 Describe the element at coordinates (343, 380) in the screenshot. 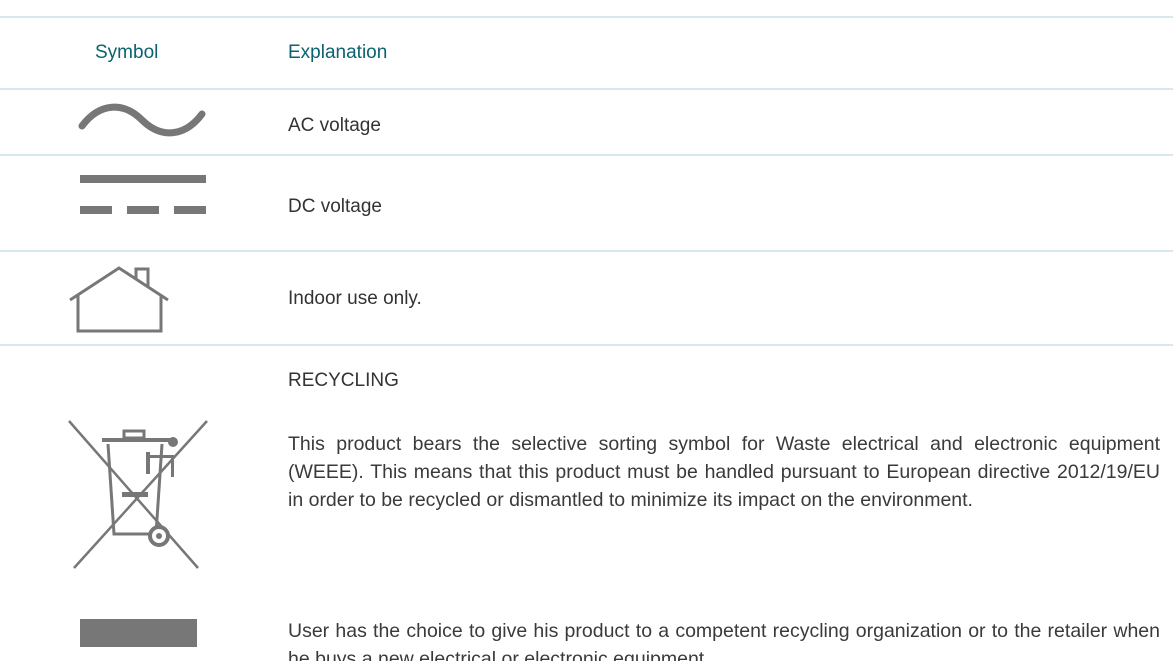

I see `recycling-title: RECYCLING` at that location.